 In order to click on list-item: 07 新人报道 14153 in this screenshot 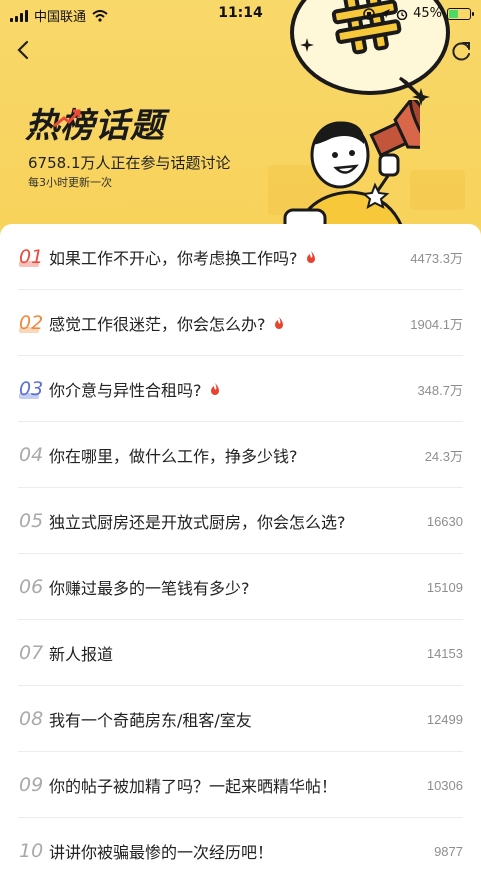, I will do `click(240, 653)`.